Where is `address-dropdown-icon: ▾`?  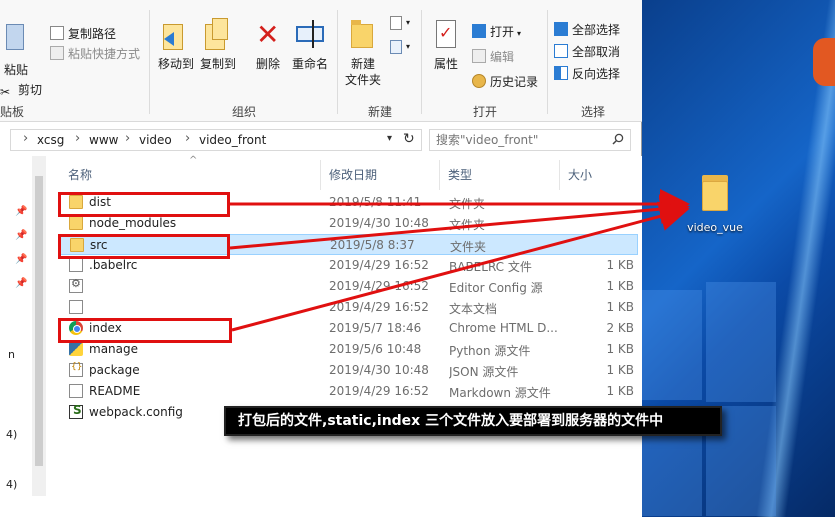
address-dropdown-icon: ▾ is located at coordinates (389, 138).